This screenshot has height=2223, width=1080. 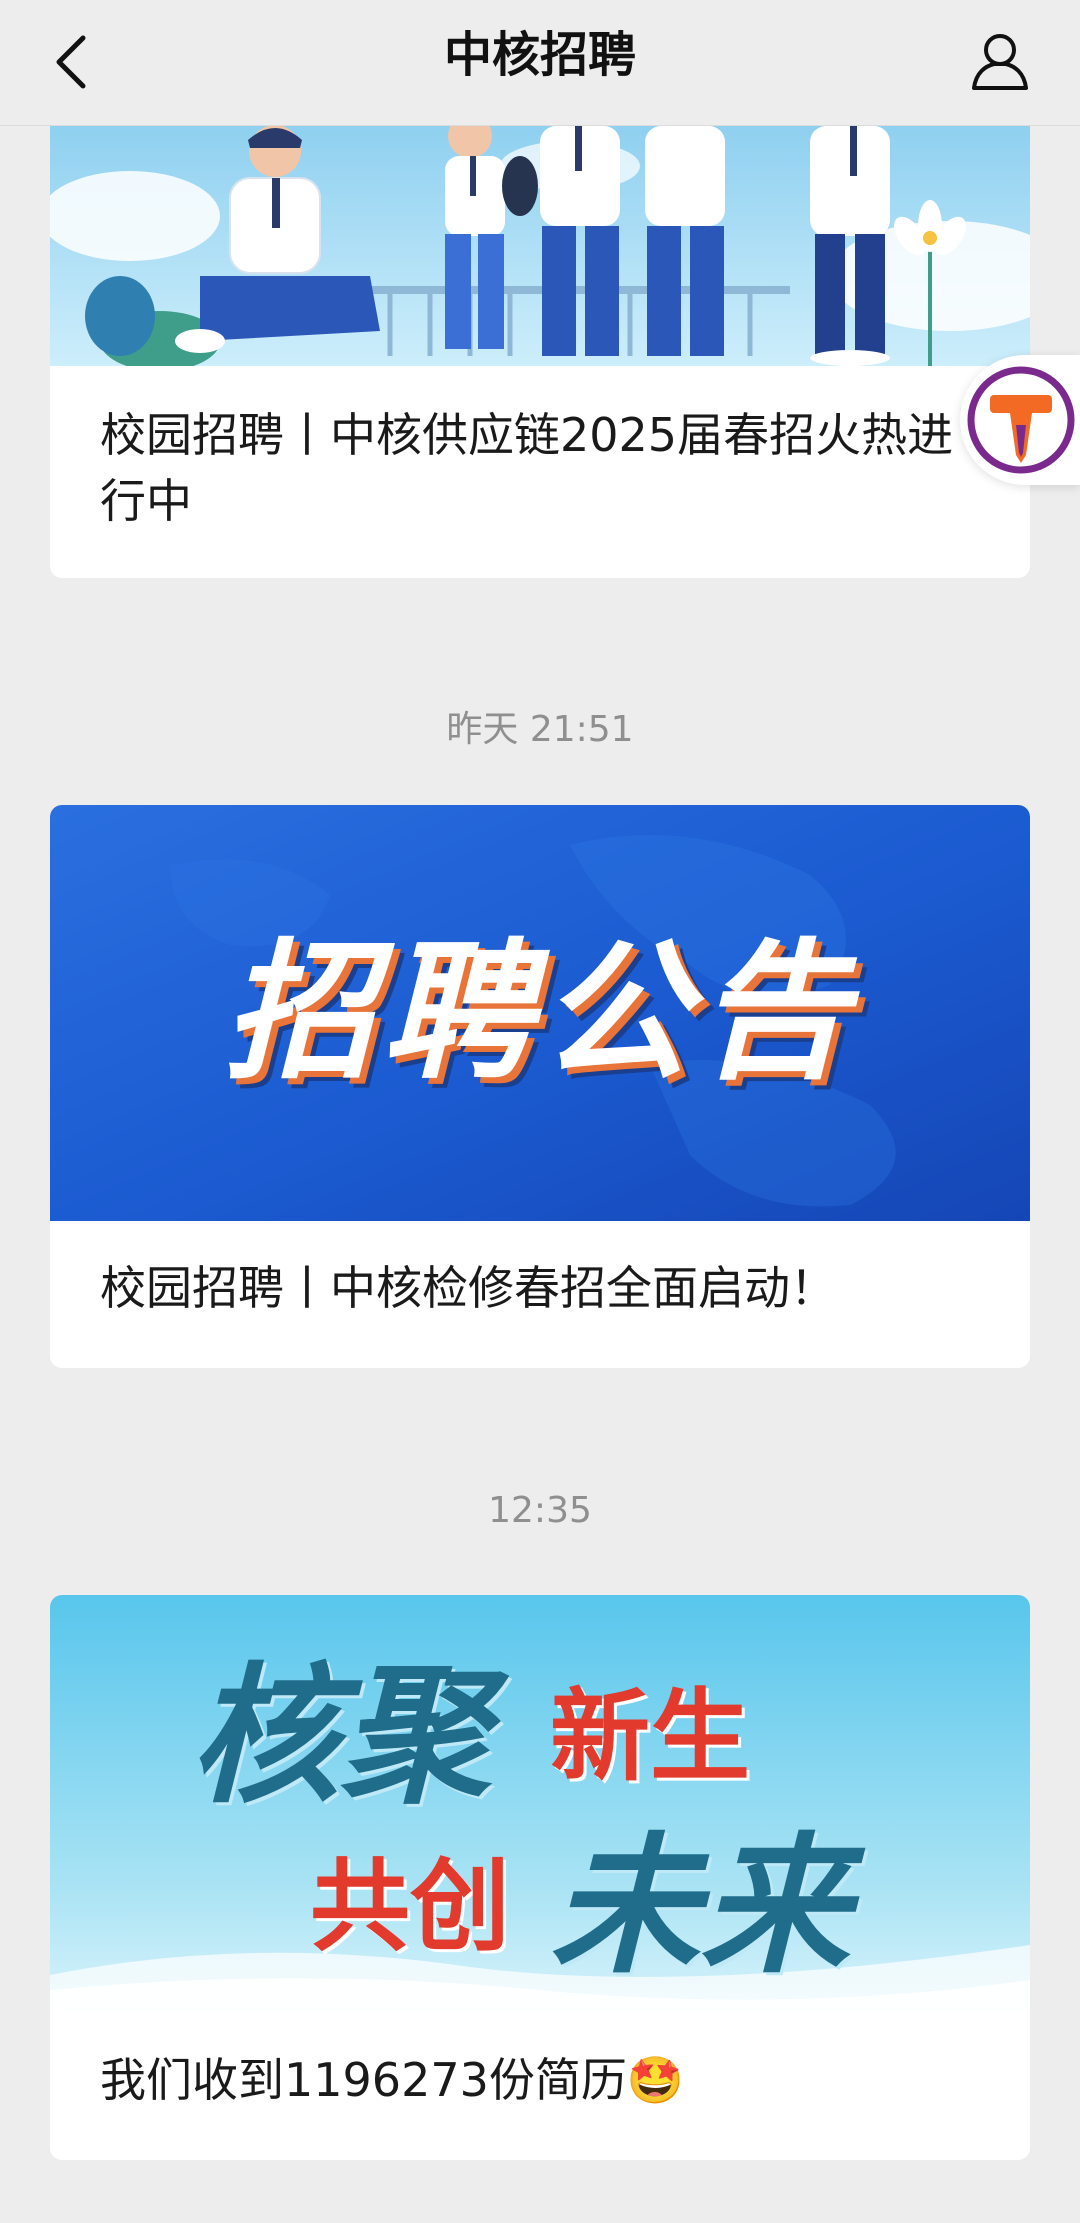 I want to click on banner-text-gong-chuang: 共创, so click(x=410, y=1906).